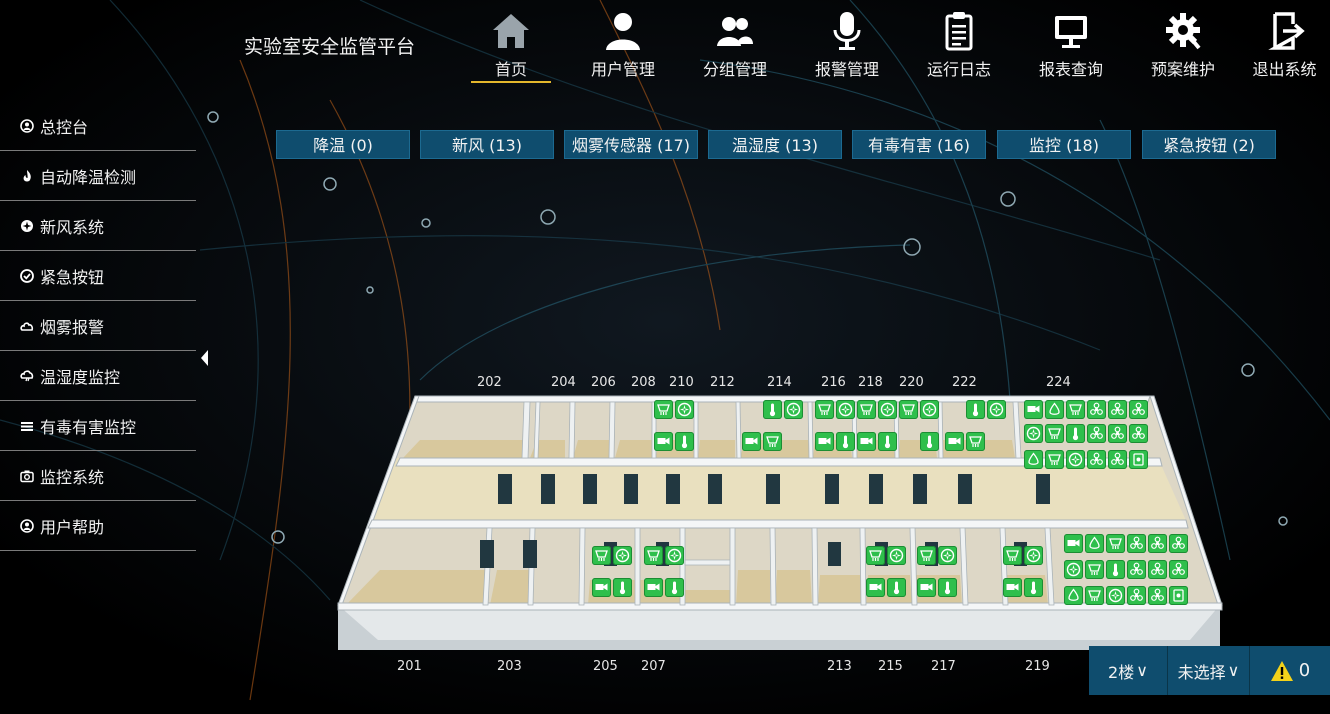 The width and height of the screenshot is (1330, 714). I want to click on category-toxic-button: 有毒有害 (16), so click(919, 144).